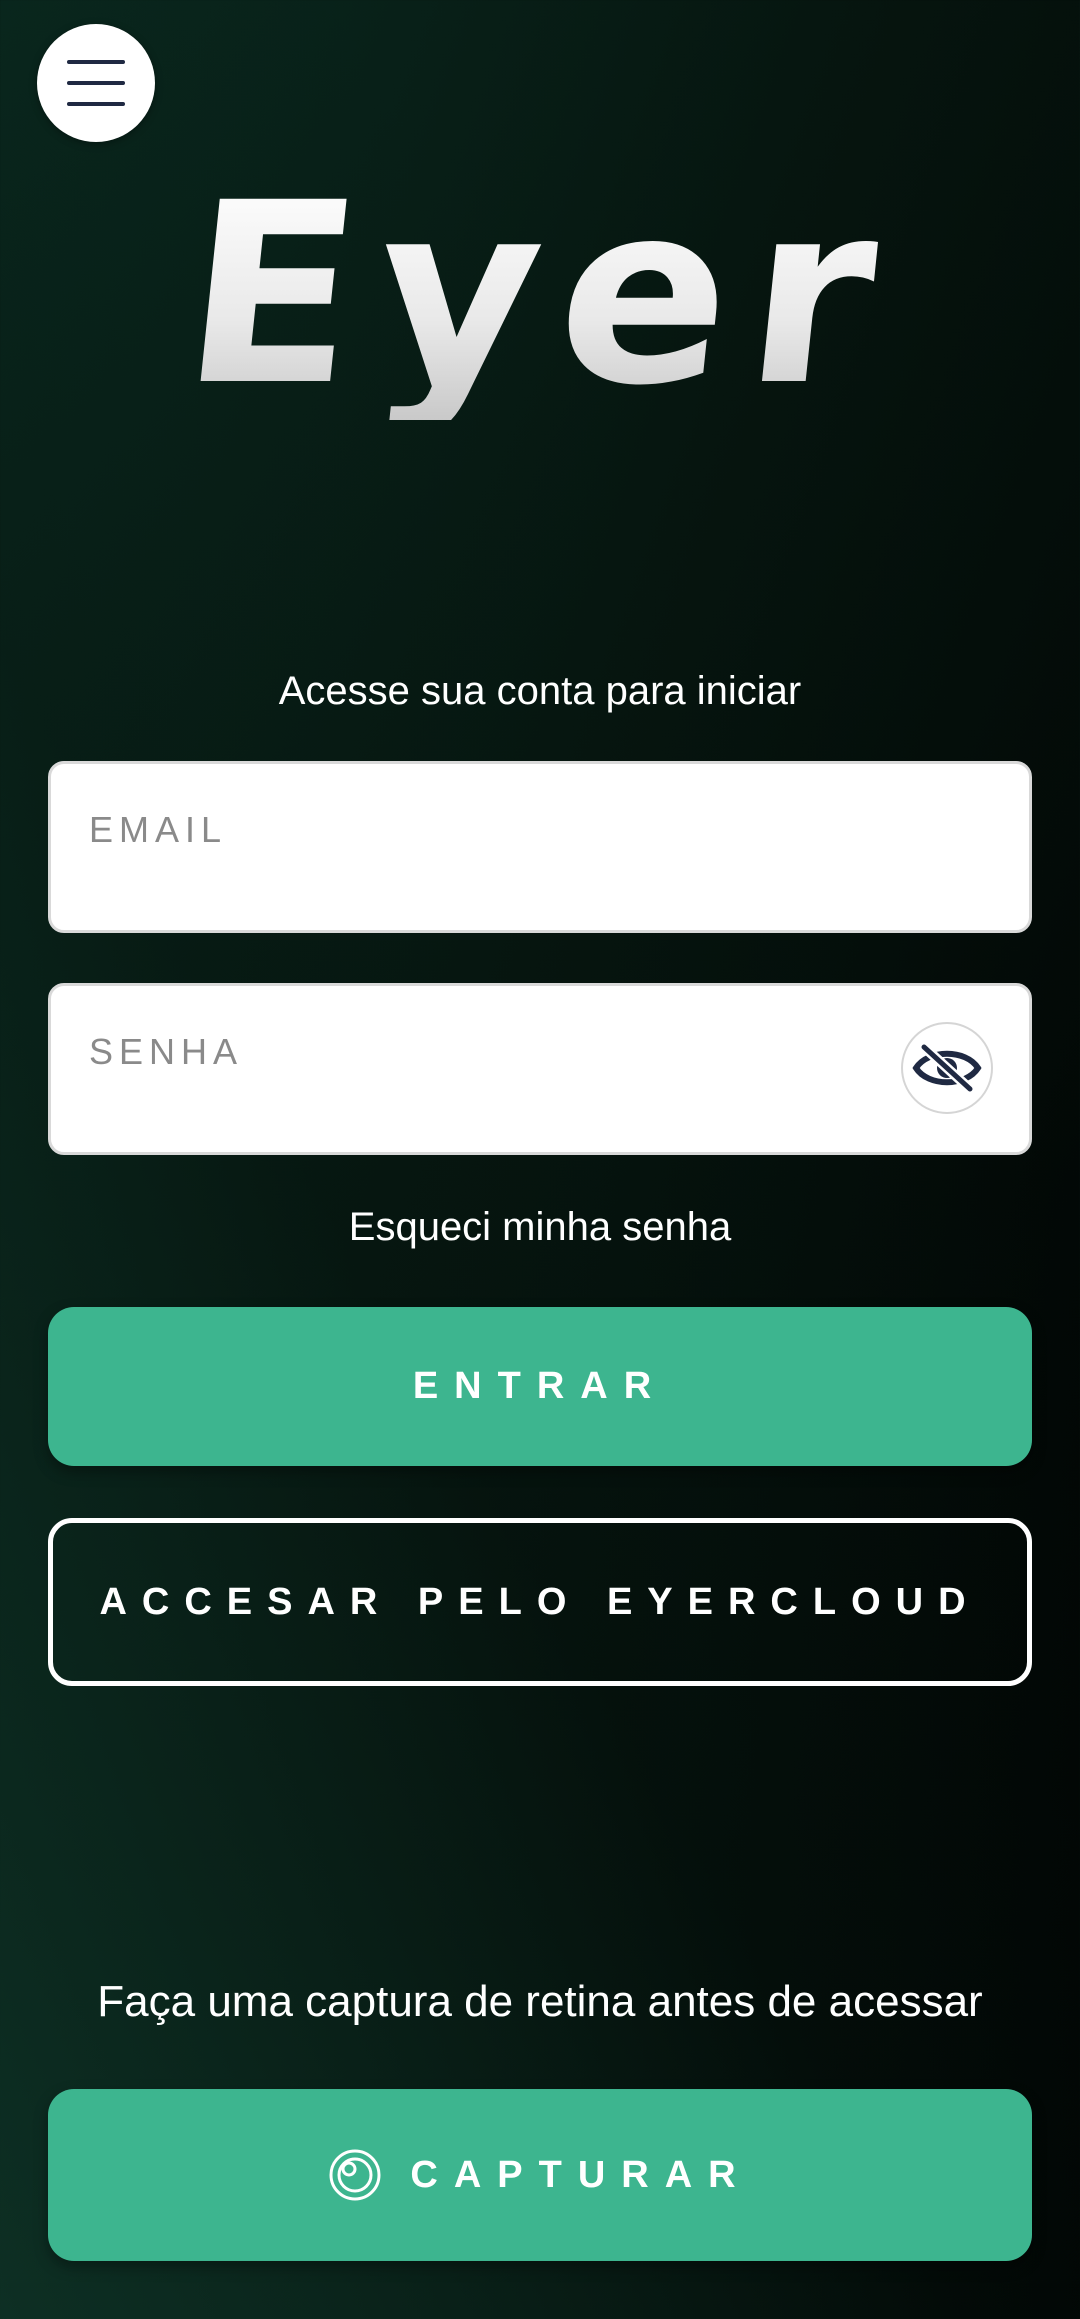 The width and height of the screenshot is (1080, 2319). I want to click on hamburger-menu-icon, so click(96, 83).